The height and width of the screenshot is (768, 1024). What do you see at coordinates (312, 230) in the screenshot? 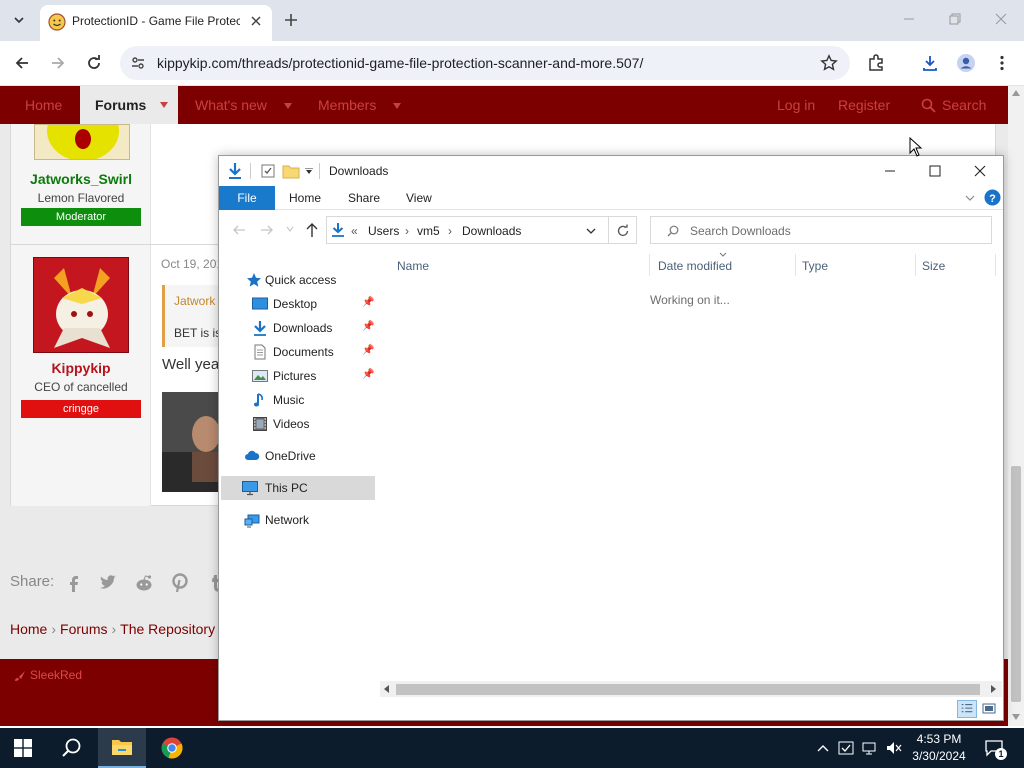
I see `up-arrow-icon` at bounding box center [312, 230].